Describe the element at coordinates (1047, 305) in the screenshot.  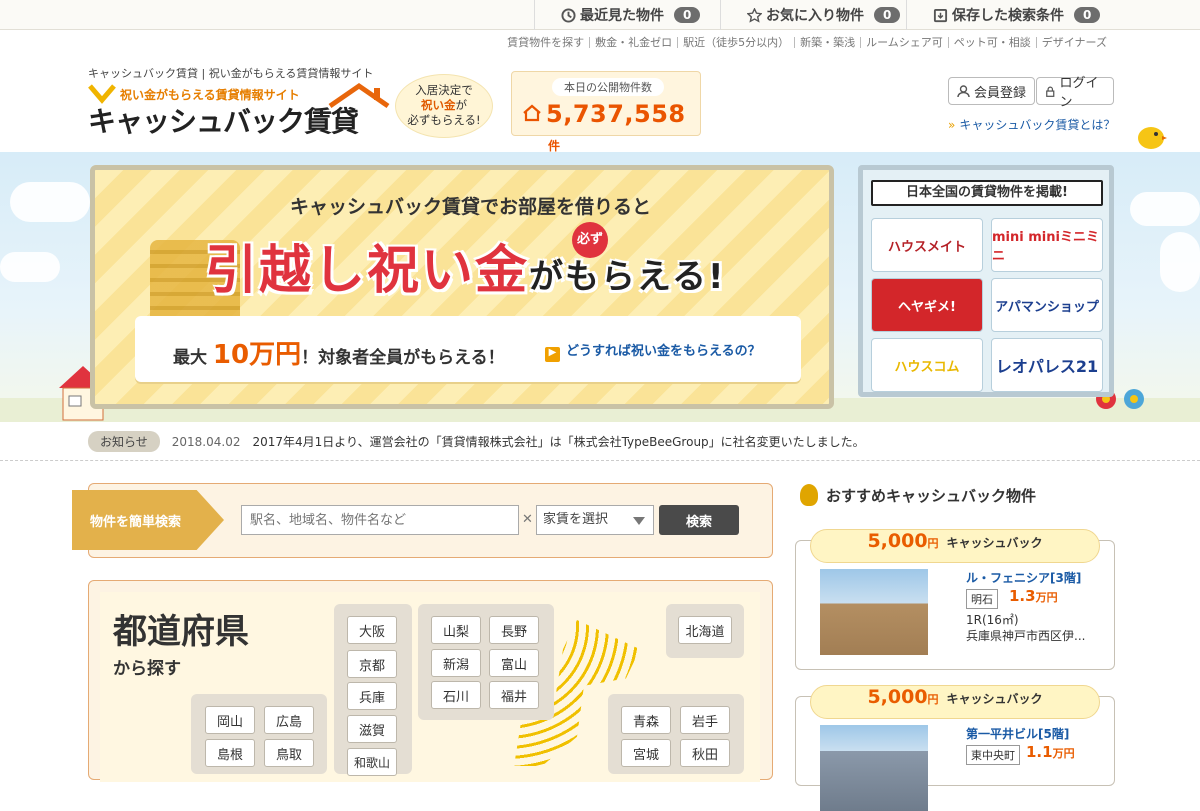
I see `partner-logo: アパマンショップ` at that location.